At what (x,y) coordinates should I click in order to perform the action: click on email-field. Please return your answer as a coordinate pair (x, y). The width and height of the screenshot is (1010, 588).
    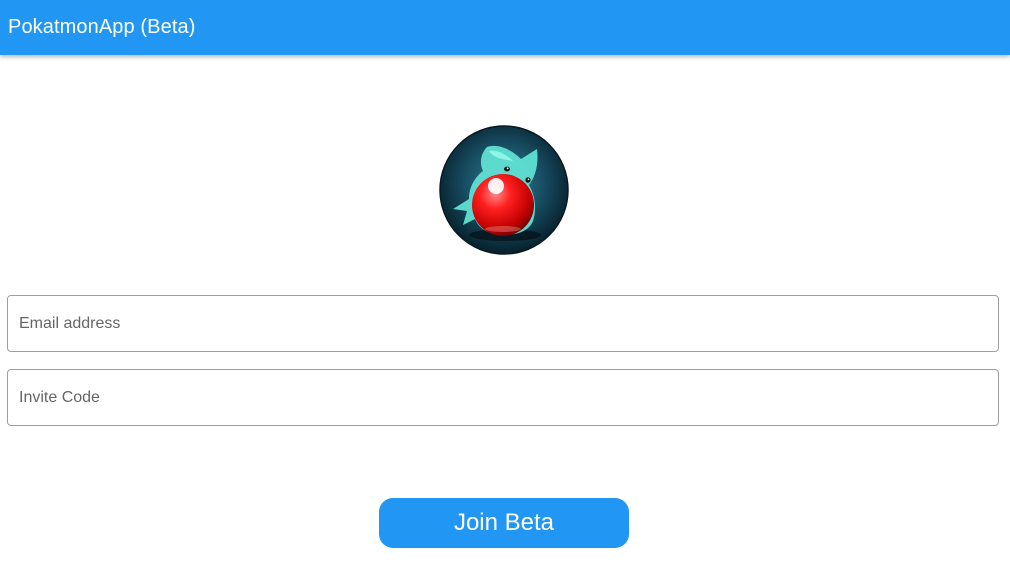
    Looking at the image, I should click on (503, 323).